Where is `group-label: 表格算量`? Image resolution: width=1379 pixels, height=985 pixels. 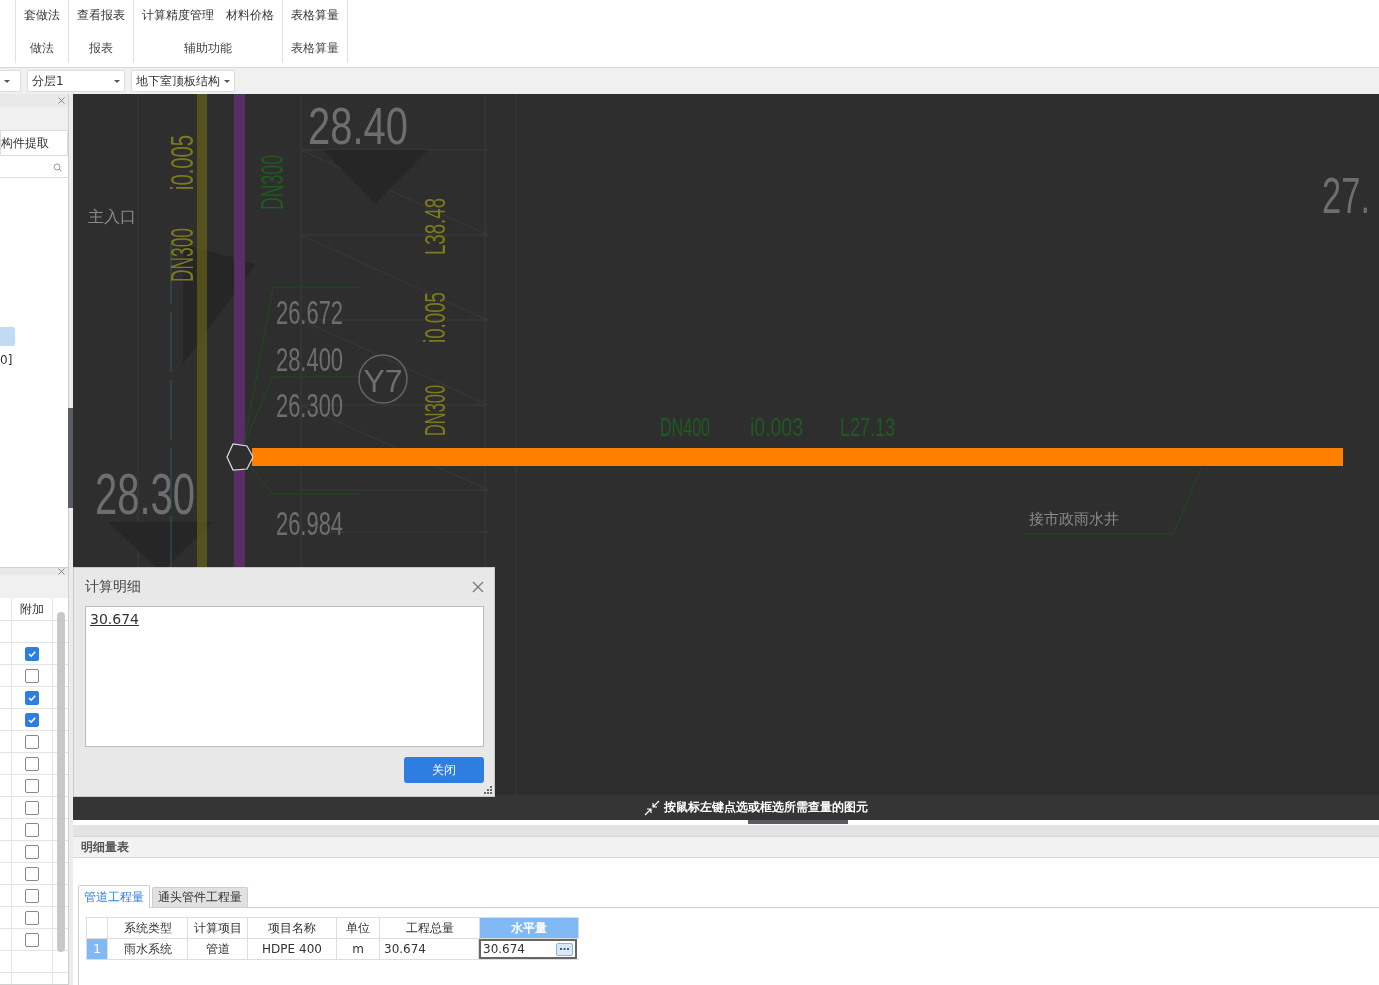
group-label: 表格算量 is located at coordinates (315, 48).